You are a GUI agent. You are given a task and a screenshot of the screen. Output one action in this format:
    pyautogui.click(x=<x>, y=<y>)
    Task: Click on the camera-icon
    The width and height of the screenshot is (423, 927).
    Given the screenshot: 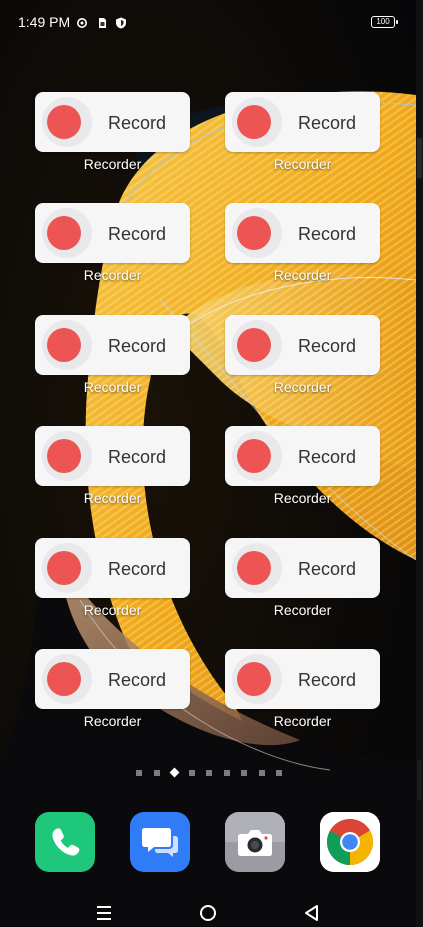 What is the action you would take?
    pyautogui.click(x=255, y=842)
    